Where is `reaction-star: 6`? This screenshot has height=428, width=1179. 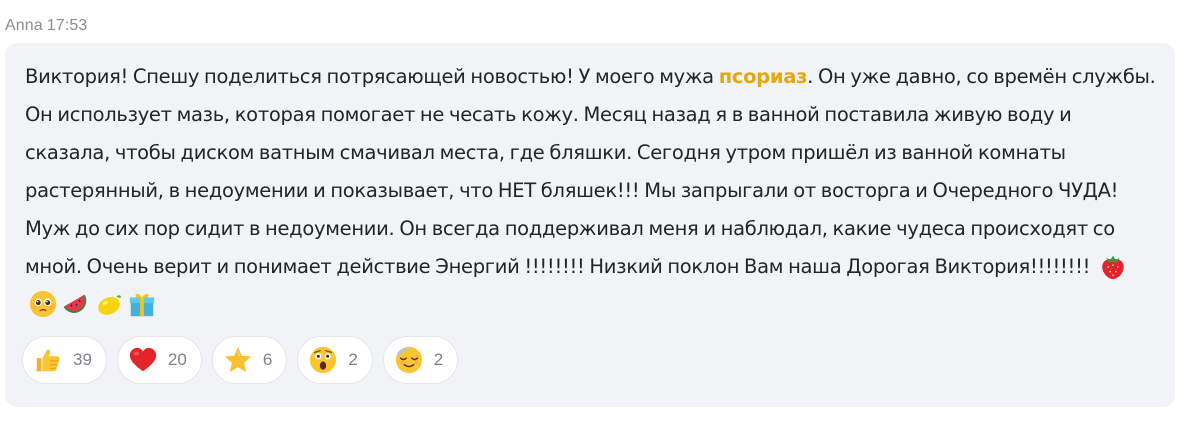 reaction-star: 6 is located at coordinates (249, 360).